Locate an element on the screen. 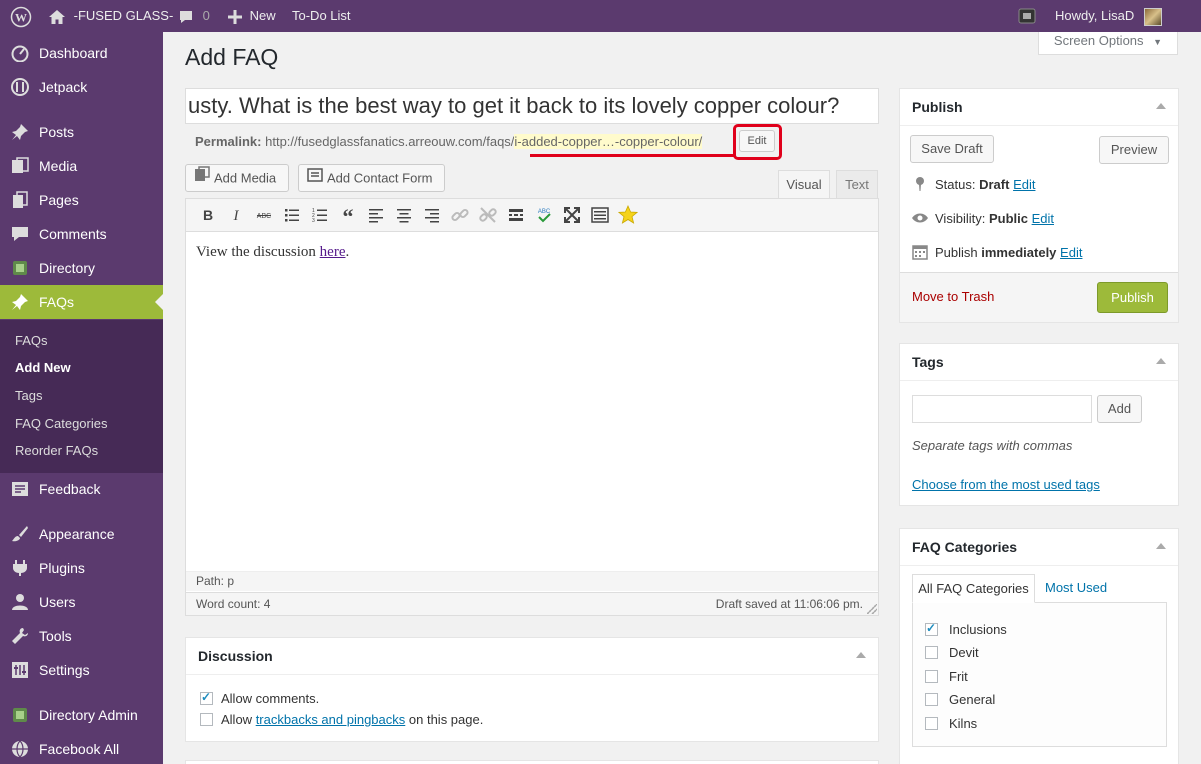  sidebar-item-directory: Directory is located at coordinates (81, 268).